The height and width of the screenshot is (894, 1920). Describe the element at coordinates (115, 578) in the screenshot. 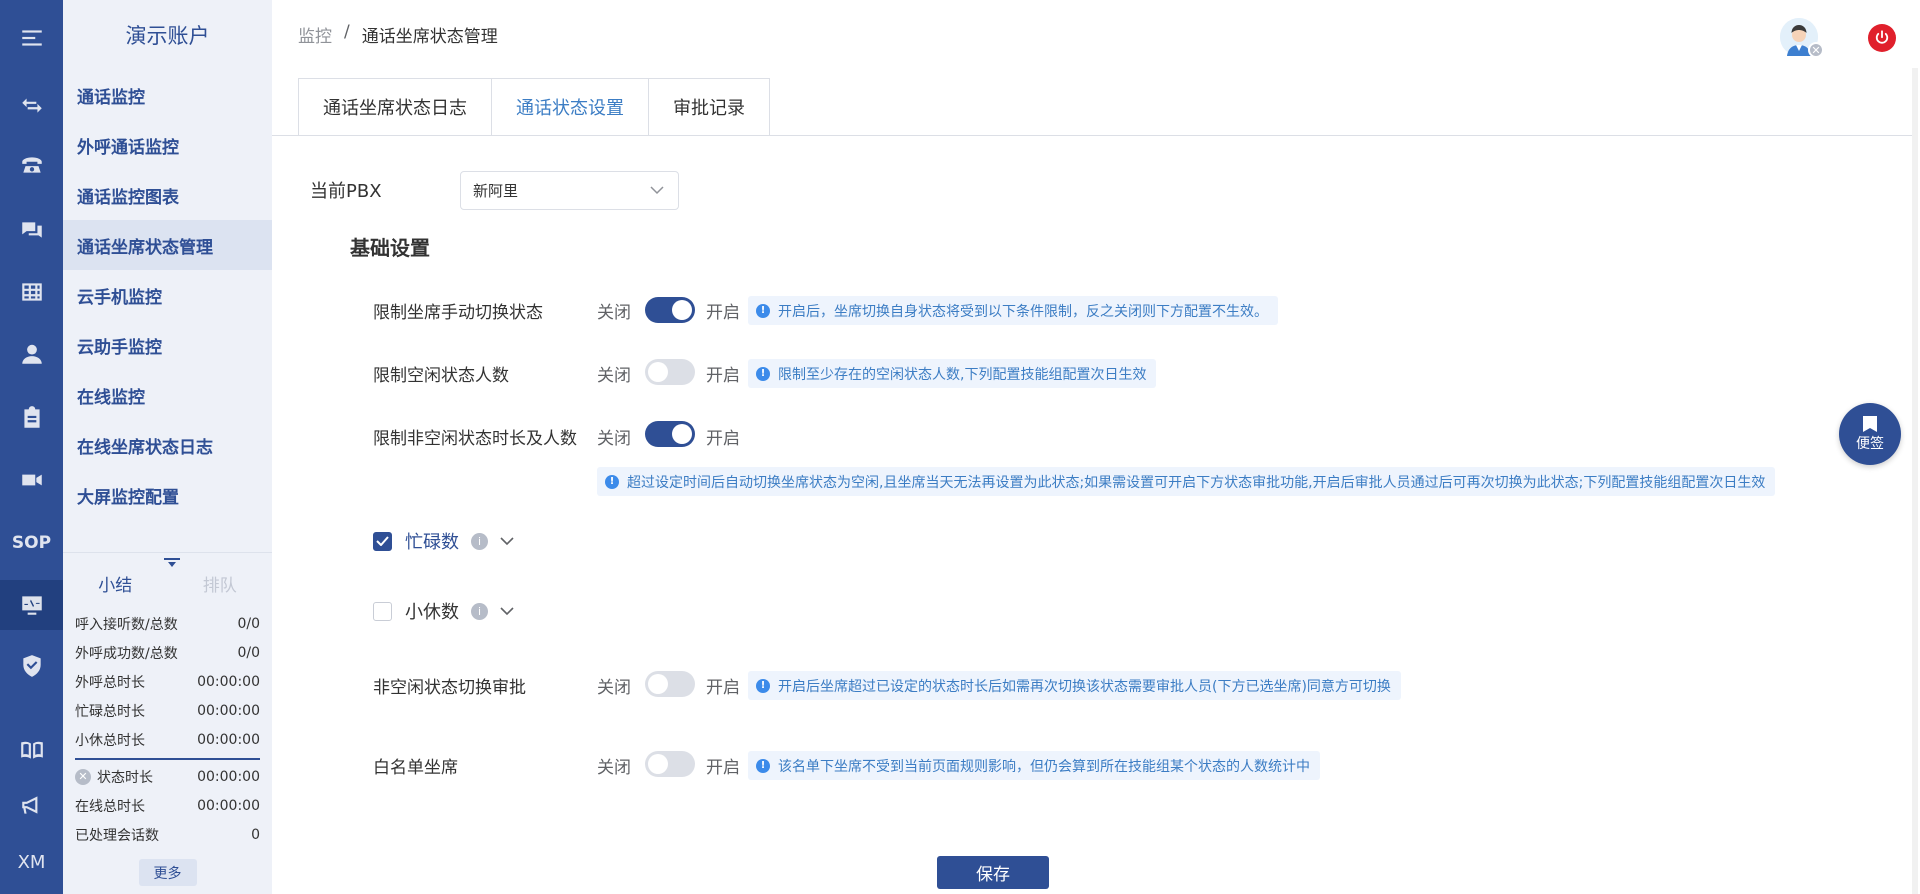

I see `summary-tab-summary: 小结` at that location.